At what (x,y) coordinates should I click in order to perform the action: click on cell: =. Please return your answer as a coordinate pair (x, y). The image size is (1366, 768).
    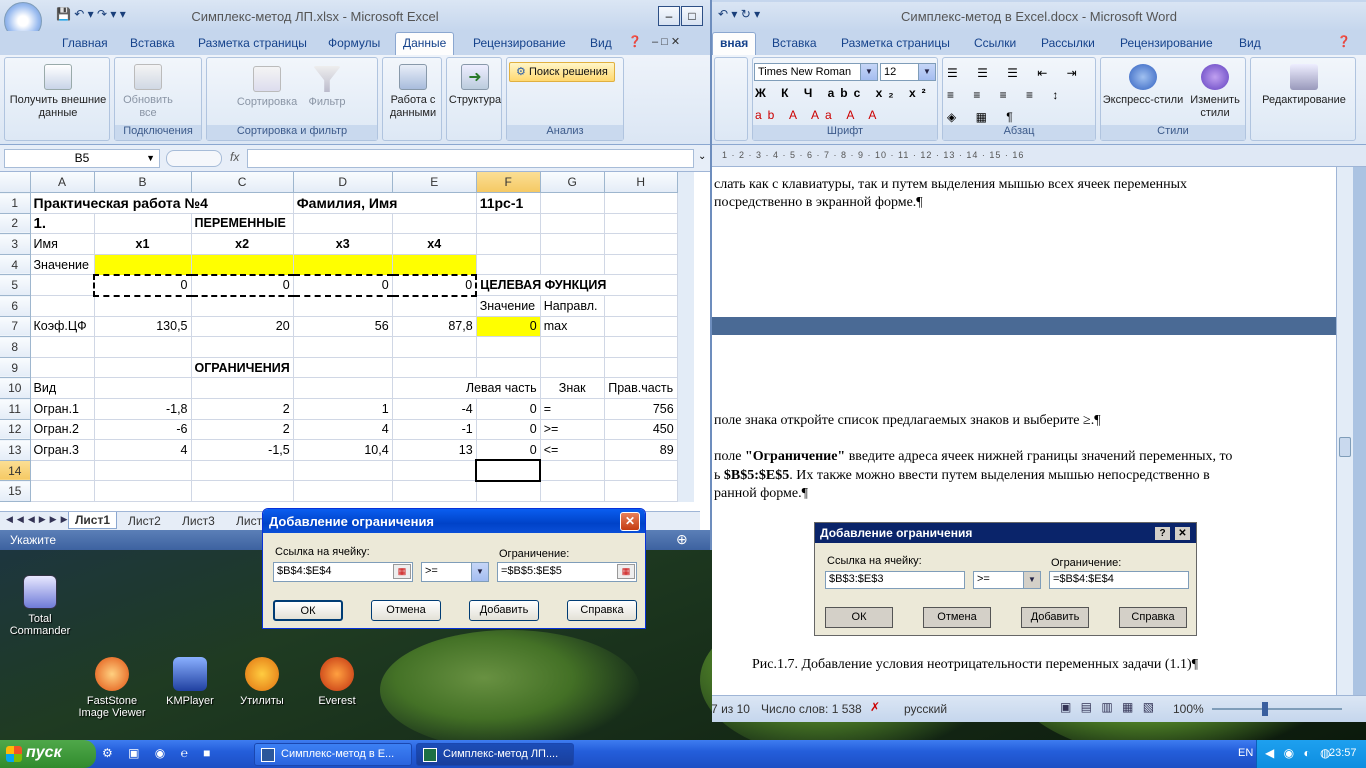
    Looking at the image, I should click on (572, 409).